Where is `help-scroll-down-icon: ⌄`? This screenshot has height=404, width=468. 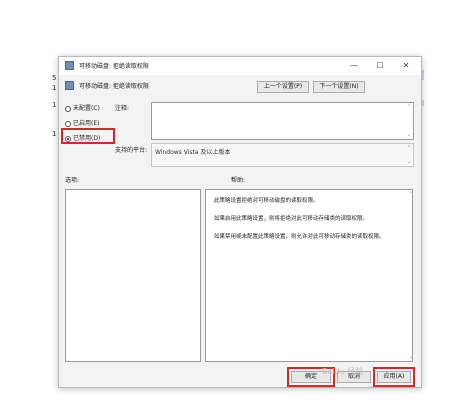 help-scroll-down-icon: ⌄ is located at coordinates (411, 357).